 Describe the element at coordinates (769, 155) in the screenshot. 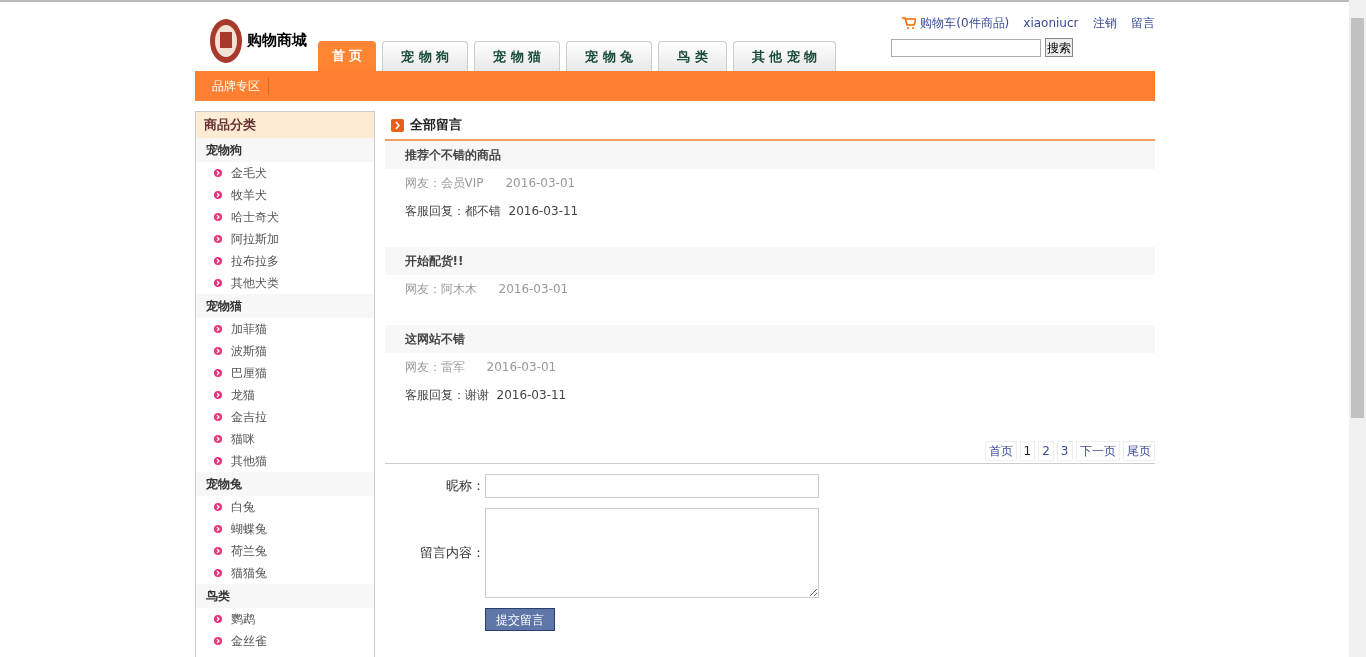

I see `message-subject: 推荐个不错的商品` at that location.